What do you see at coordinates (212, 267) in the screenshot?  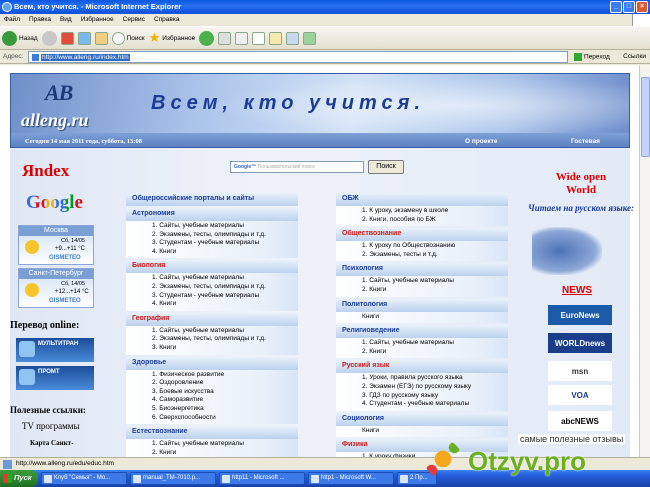 I see `category-title: Биология` at bounding box center [212, 267].